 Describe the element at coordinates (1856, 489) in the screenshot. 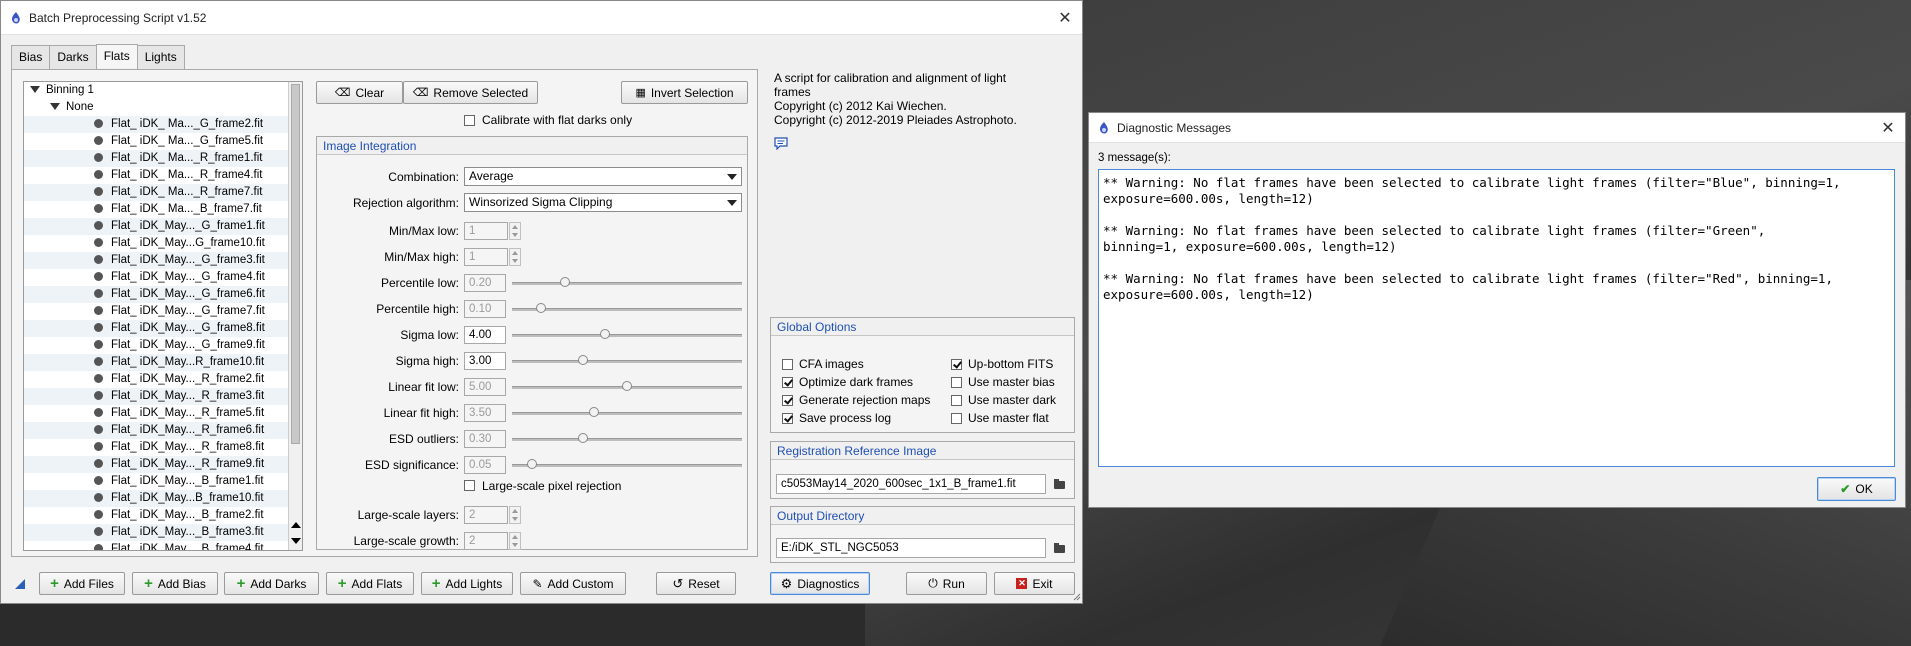

I see `ok-button: ✔ OK` at that location.